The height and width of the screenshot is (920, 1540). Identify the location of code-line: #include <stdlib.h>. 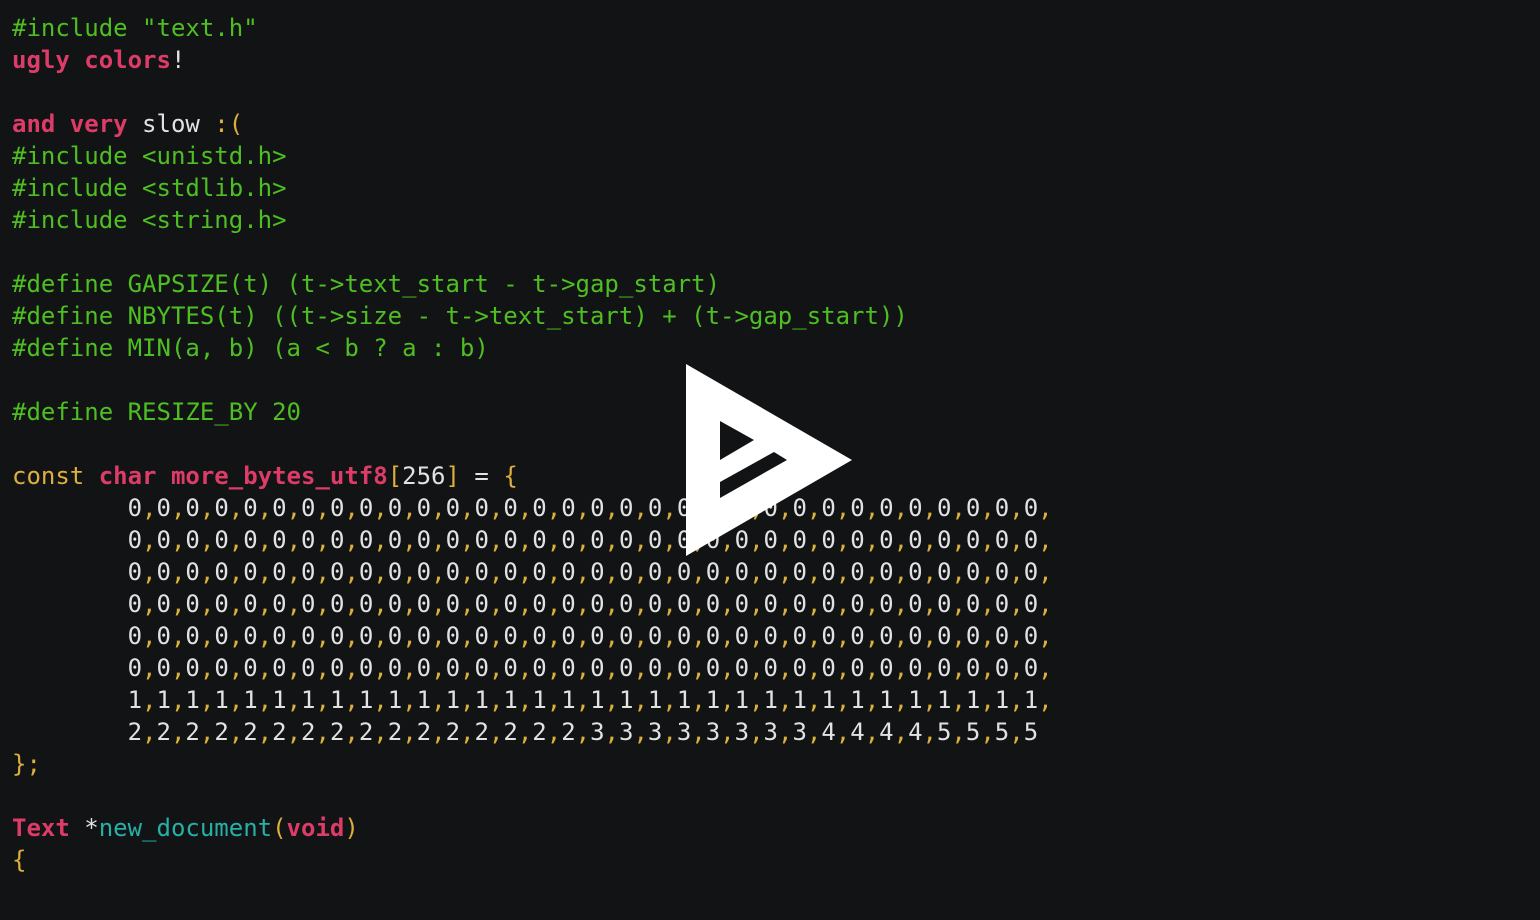
(772, 188).